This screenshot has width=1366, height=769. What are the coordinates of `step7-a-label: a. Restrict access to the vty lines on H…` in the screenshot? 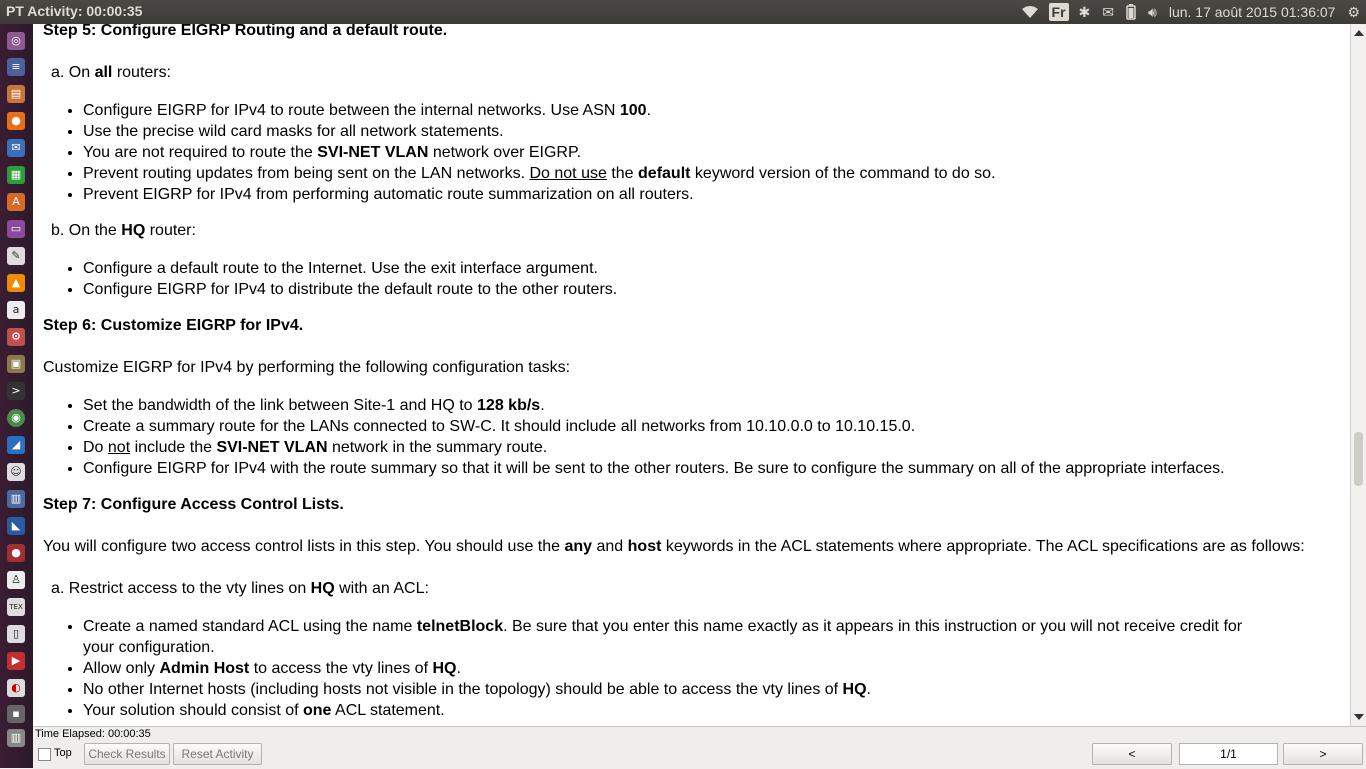 It's located at (240, 588).